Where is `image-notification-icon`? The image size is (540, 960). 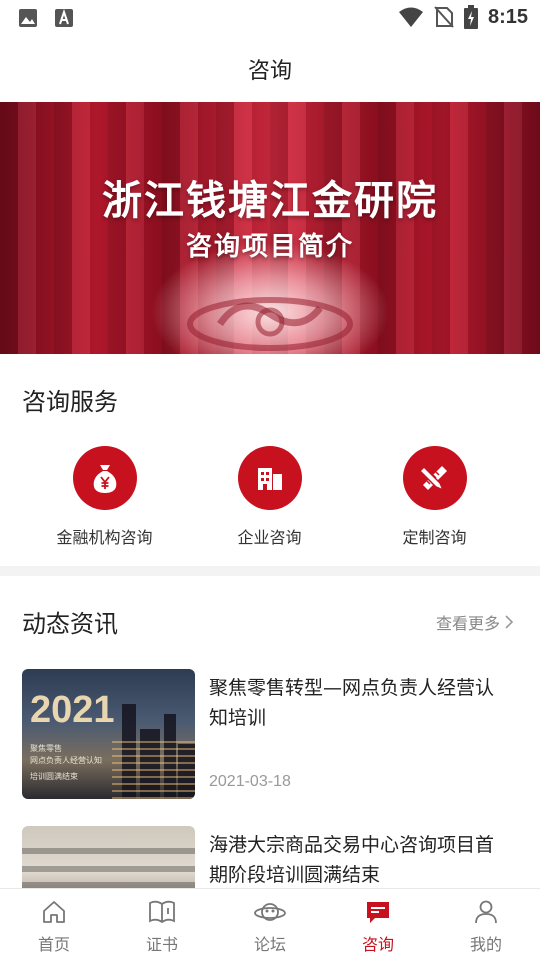
image-notification-icon is located at coordinates (28, 18).